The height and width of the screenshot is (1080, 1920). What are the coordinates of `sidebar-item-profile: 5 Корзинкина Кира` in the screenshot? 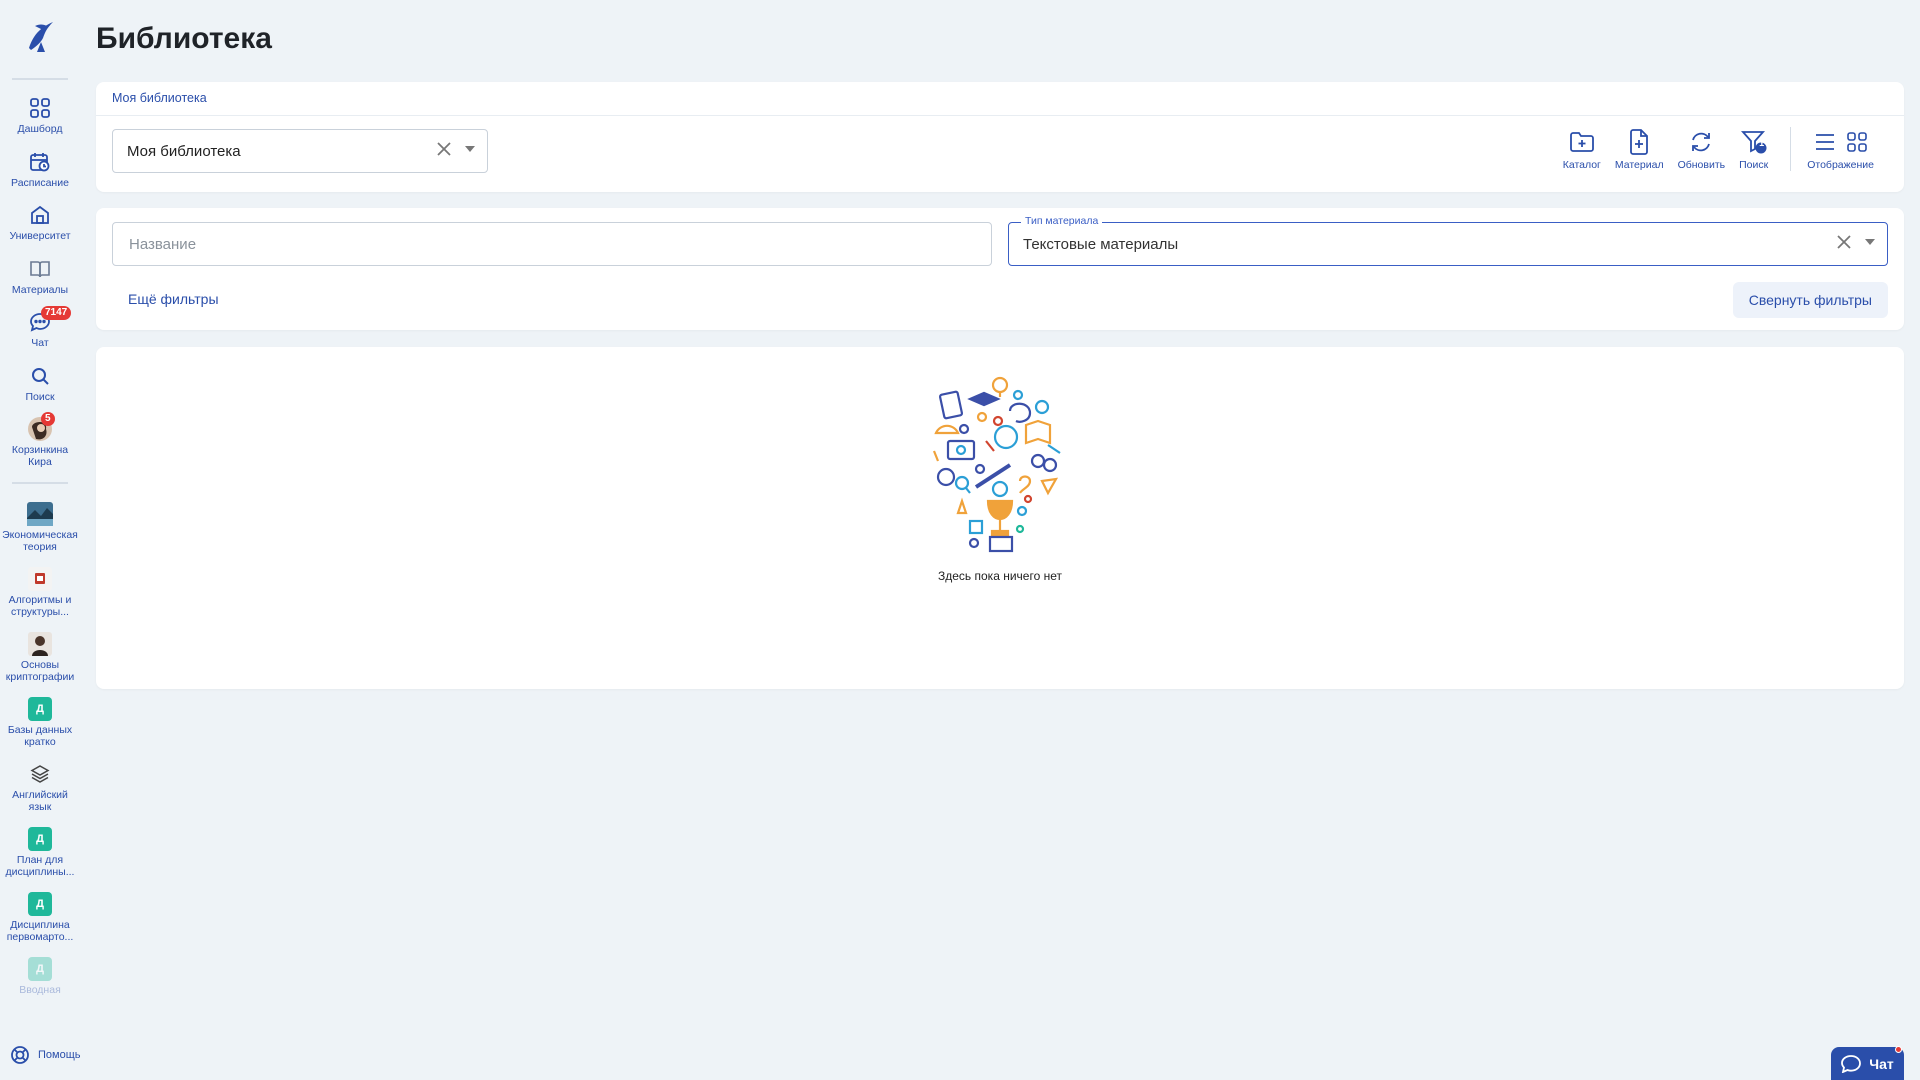 It's located at (40, 441).